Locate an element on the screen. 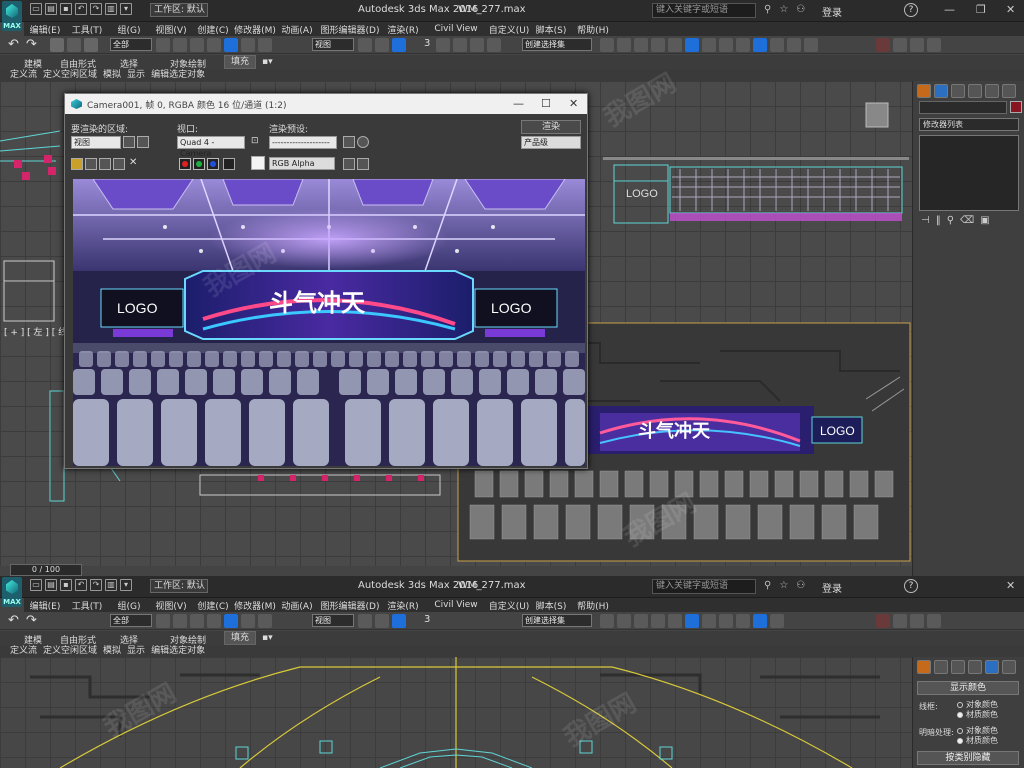  scale-icon is located at coordinates (265, 45).